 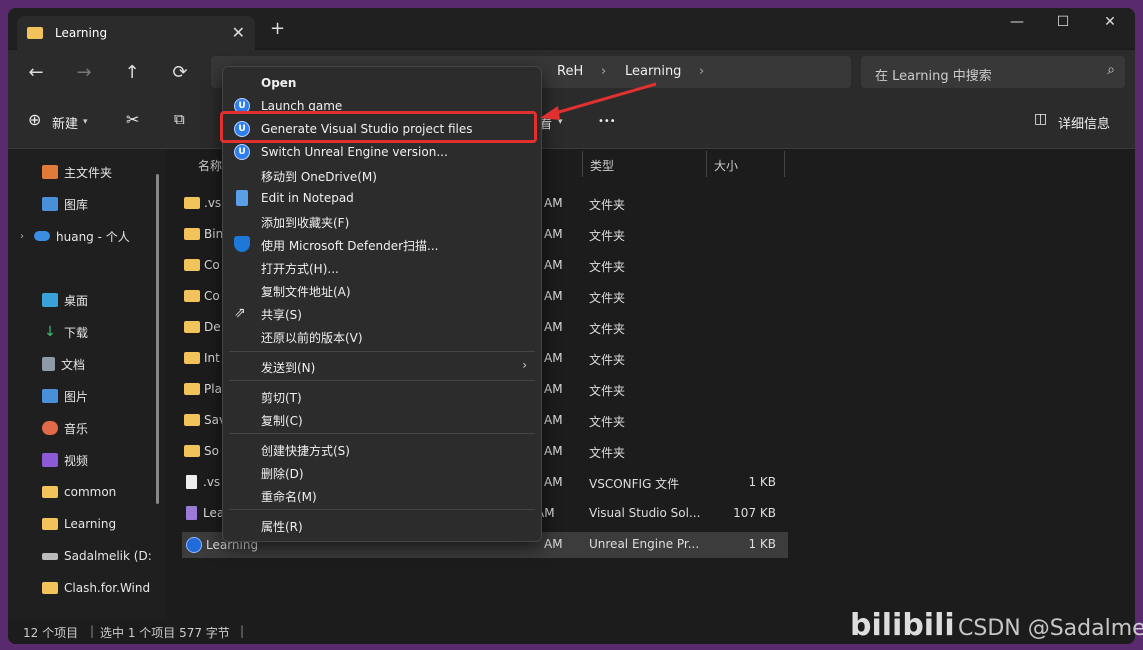 I want to click on sidebar-item-label: 视频, so click(x=76, y=460).